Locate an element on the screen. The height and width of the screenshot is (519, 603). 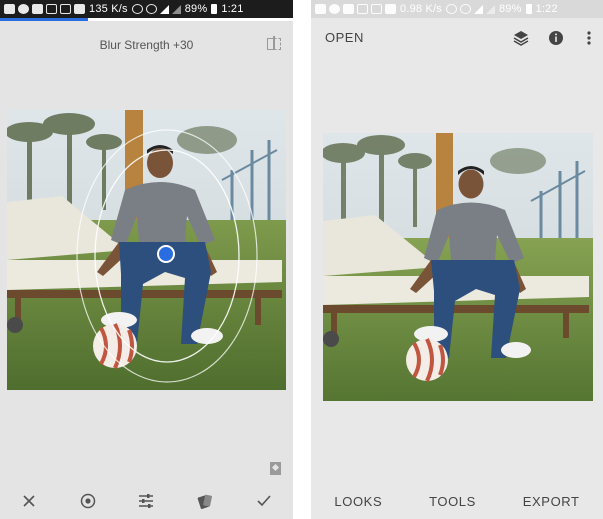
network-speed: 135 K/s is located at coordinates (108, 9).